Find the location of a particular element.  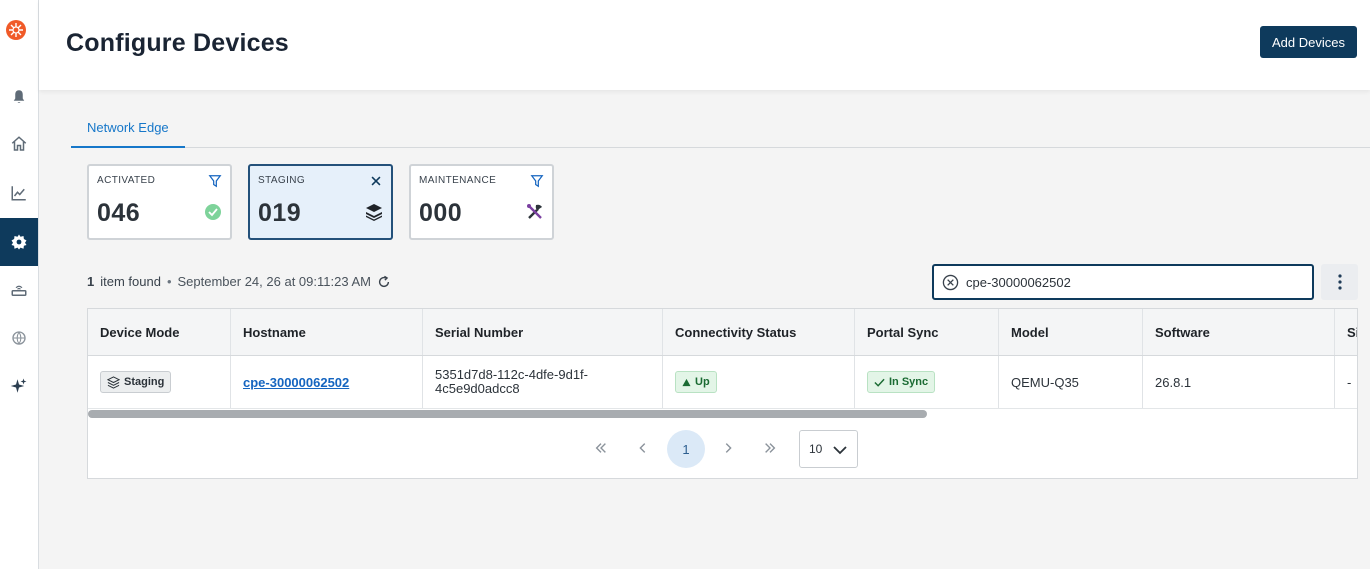

sidebar-item-network is located at coordinates (19, 338).